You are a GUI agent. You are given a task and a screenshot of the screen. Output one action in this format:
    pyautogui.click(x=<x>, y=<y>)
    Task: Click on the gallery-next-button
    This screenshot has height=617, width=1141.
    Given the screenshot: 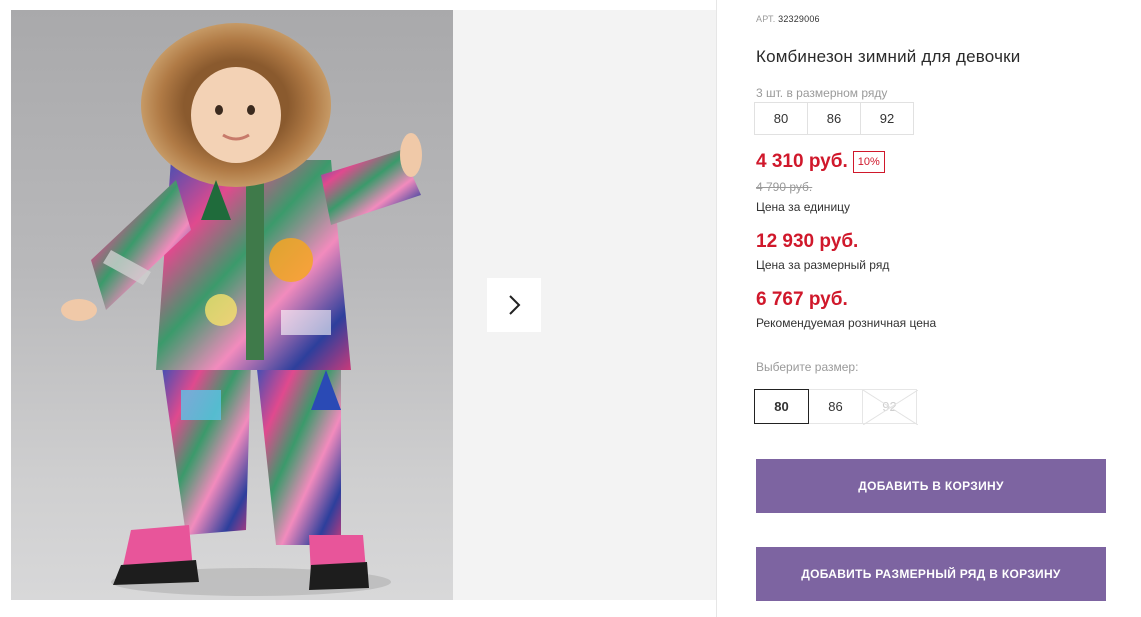 What is the action you would take?
    pyautogui.click(x=514, y=305)
    